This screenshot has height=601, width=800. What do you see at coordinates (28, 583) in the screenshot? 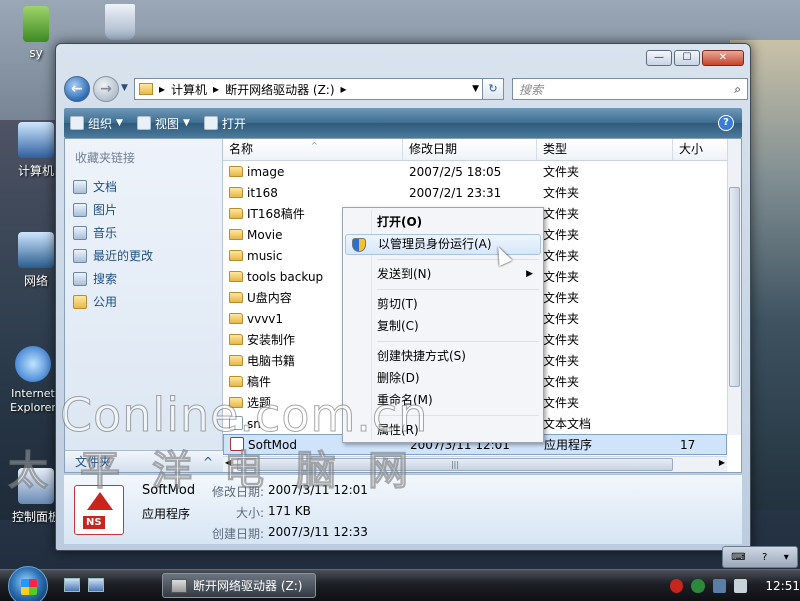
I see `start-button` at bounding box center [28, 583].